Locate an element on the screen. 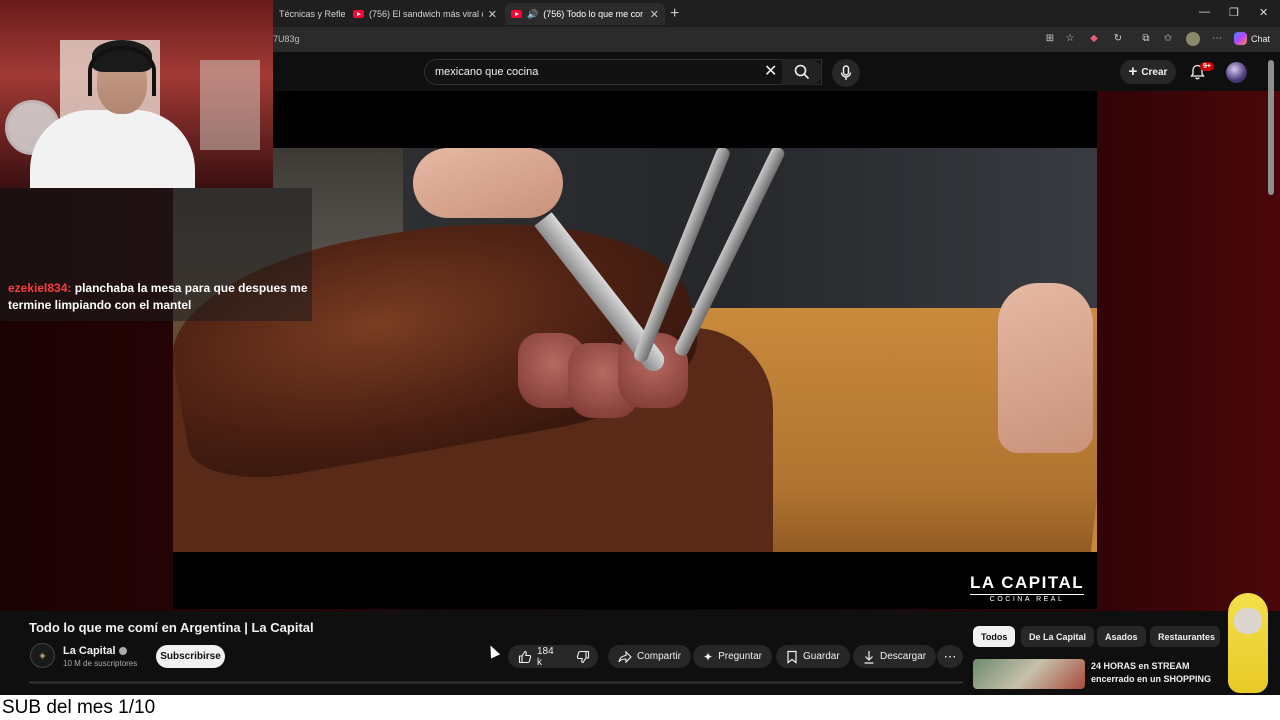 The image size is (1280, 720). window-close-icon: ✕ is located at coordinates (1263, 12).